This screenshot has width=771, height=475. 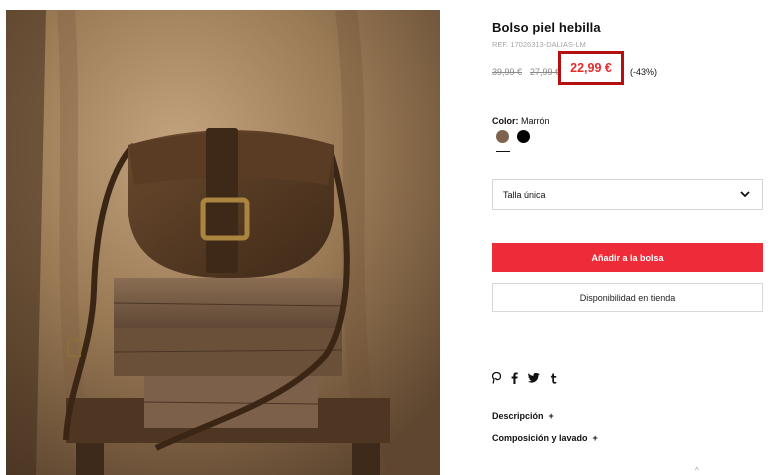 I want to click on size-select: Talla única, so click(x=627, y=194).